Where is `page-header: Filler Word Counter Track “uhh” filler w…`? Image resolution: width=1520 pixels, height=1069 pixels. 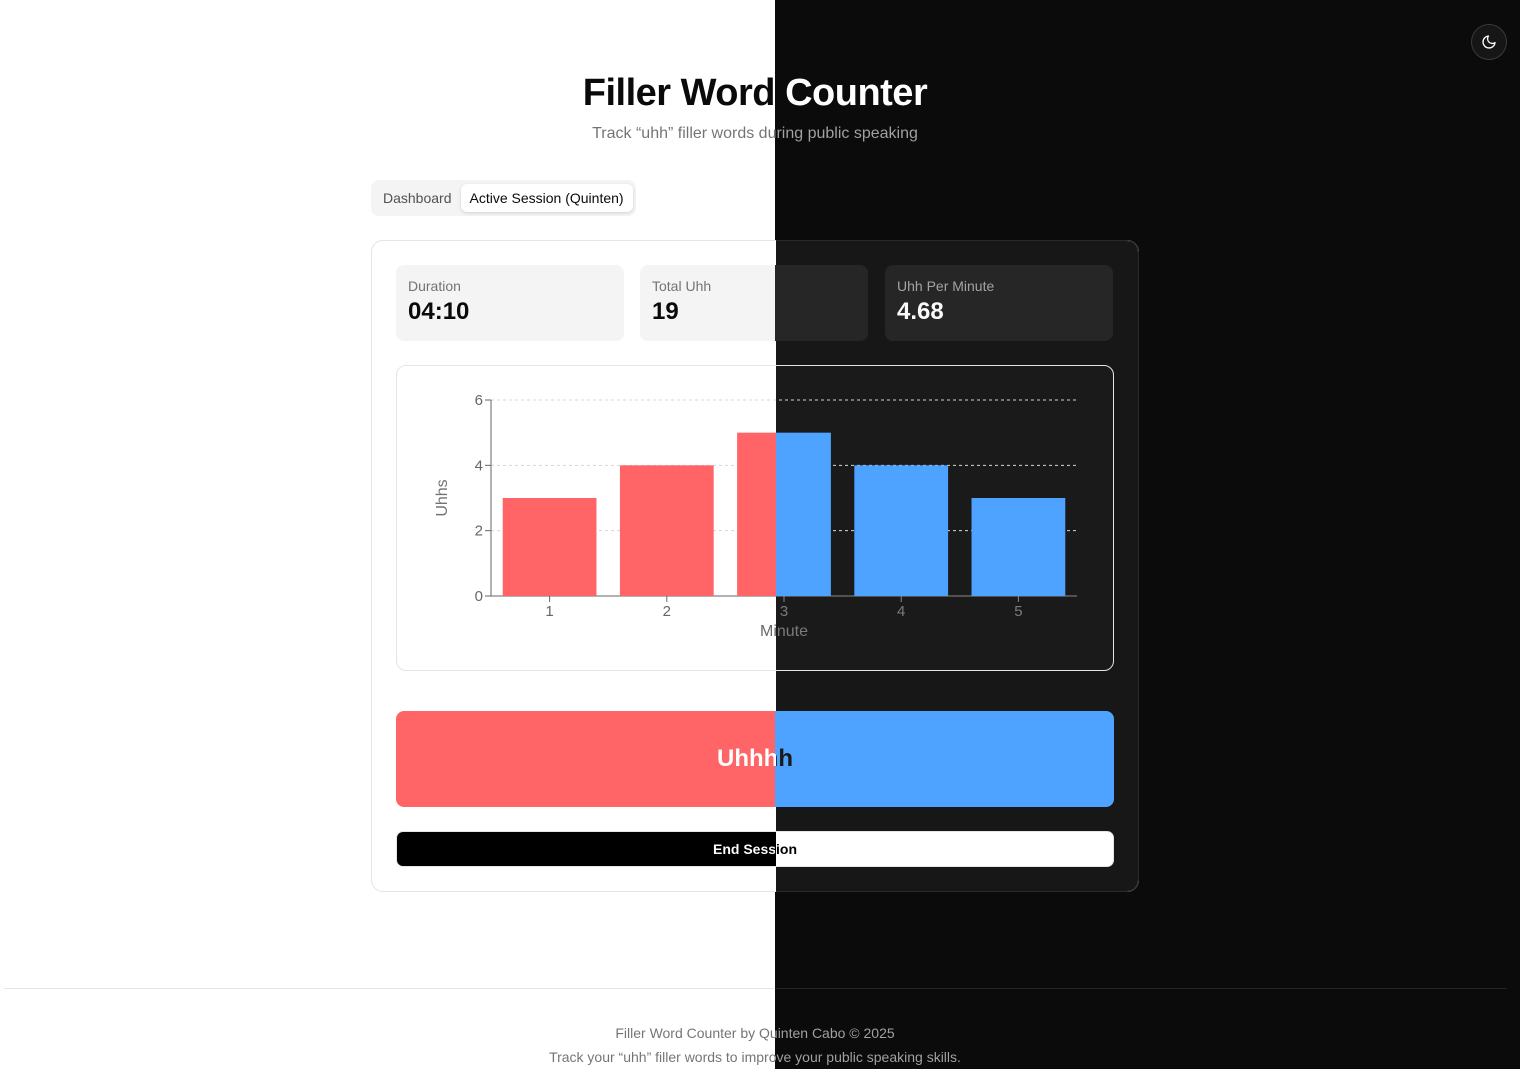 page-header: Filler Word Counter Track “uhh” filler w… is located at coordinates (755, 107).